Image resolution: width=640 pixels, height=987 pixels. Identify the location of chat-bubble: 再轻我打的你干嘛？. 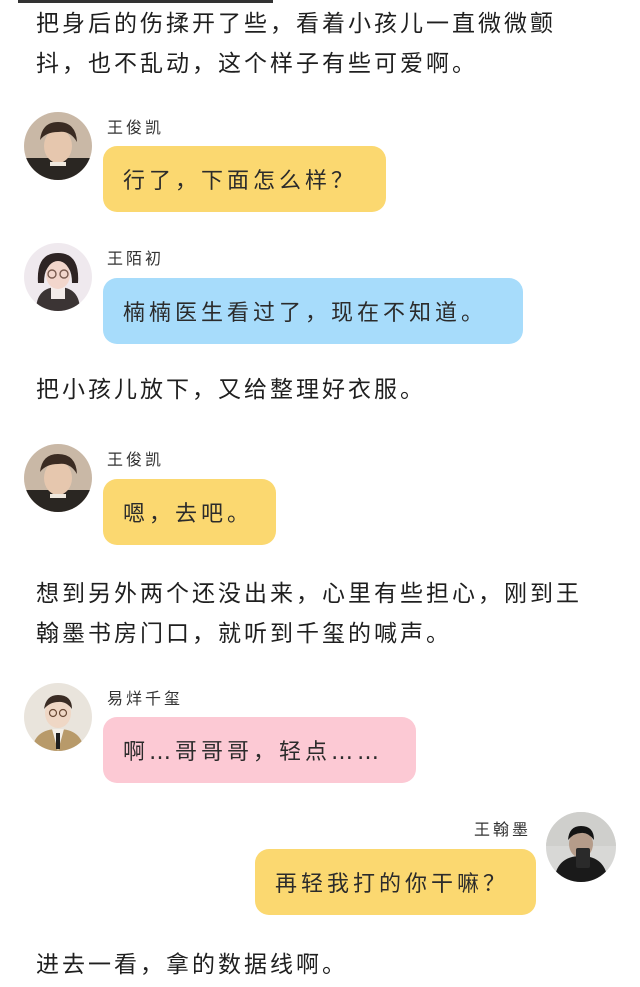
(395, 882).